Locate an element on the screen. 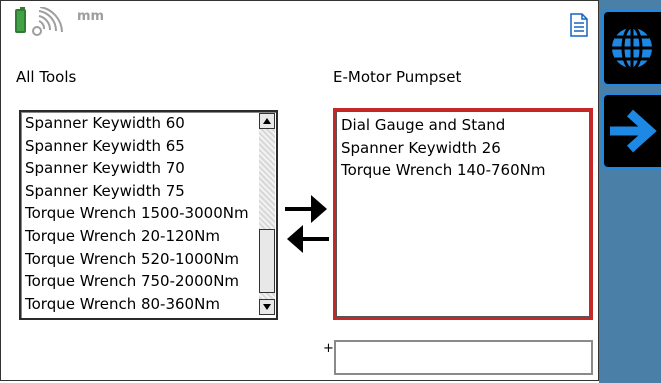 This screenshot has height=383, width=661. add-tool-input is located at coordinates (463, 357).